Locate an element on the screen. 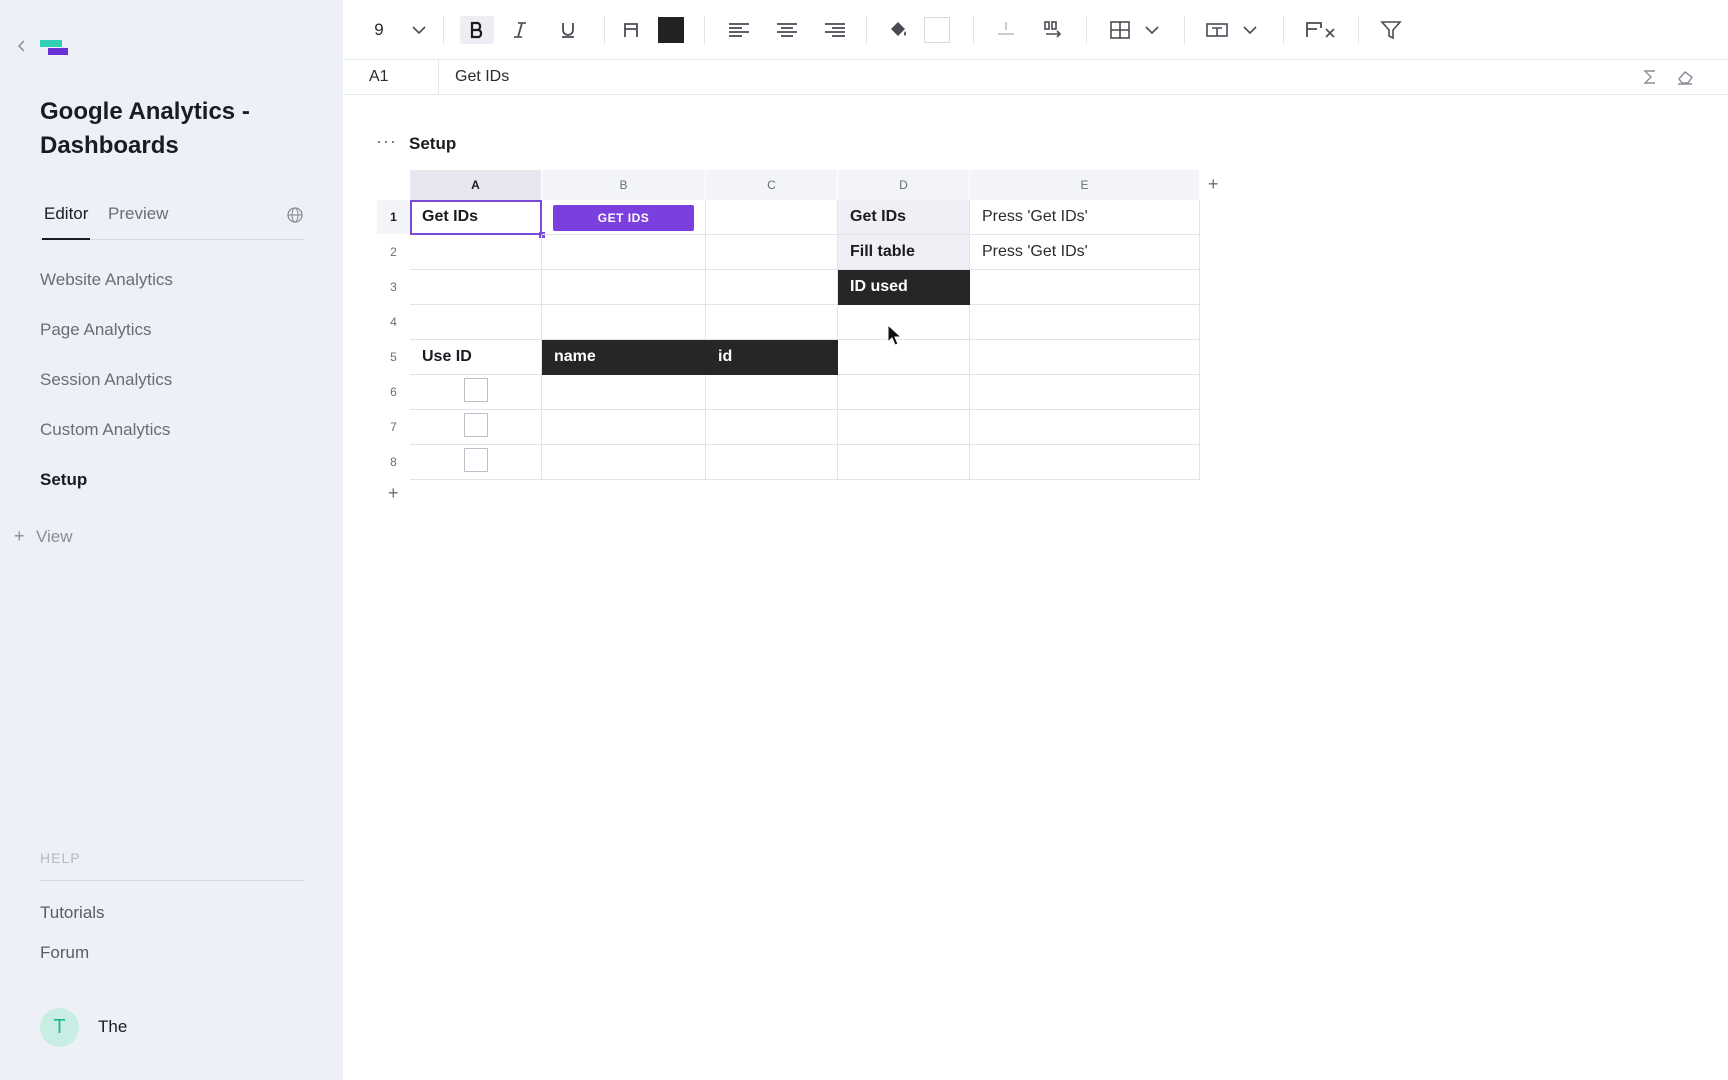 The height and width of the screenshot is (1080, 1728). more-options-icon: ··· is located at coordinates (386, 141).